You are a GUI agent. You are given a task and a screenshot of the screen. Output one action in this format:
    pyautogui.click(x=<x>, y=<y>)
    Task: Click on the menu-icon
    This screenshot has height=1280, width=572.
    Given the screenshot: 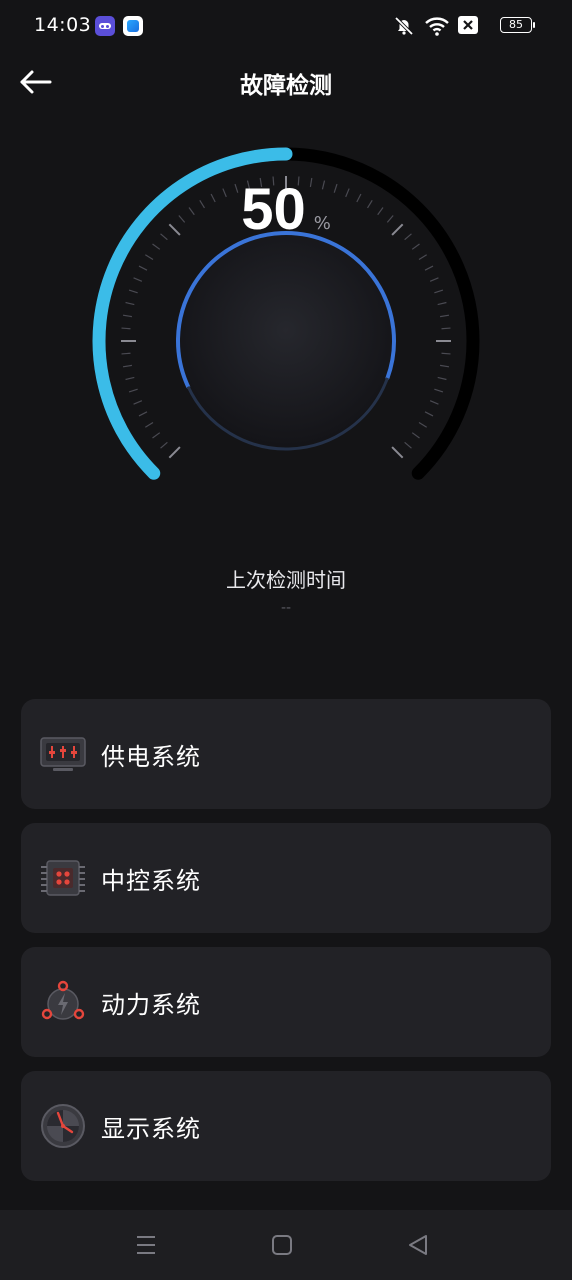 What is the action you would take?
    pyautogui.click(x=146, y=1245)
    